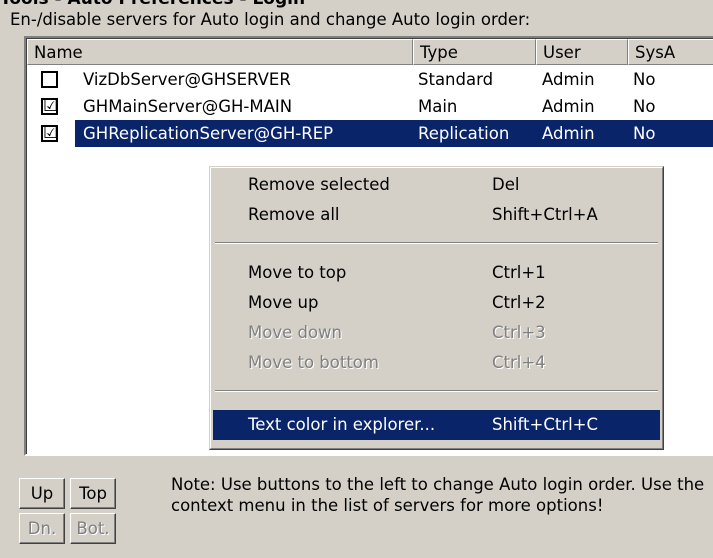 The height and width of the screenshot is (558, 713). Describe the element at coordinates (519, 302) in the screenshot. I see `menu-item-shortcut: Ctrl+2` at that location.